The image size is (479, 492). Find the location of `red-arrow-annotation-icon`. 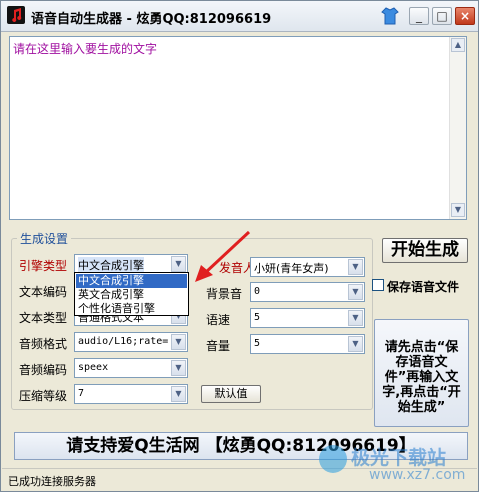

red-arrow-annotation-icon is located at coordinates (223, 256).